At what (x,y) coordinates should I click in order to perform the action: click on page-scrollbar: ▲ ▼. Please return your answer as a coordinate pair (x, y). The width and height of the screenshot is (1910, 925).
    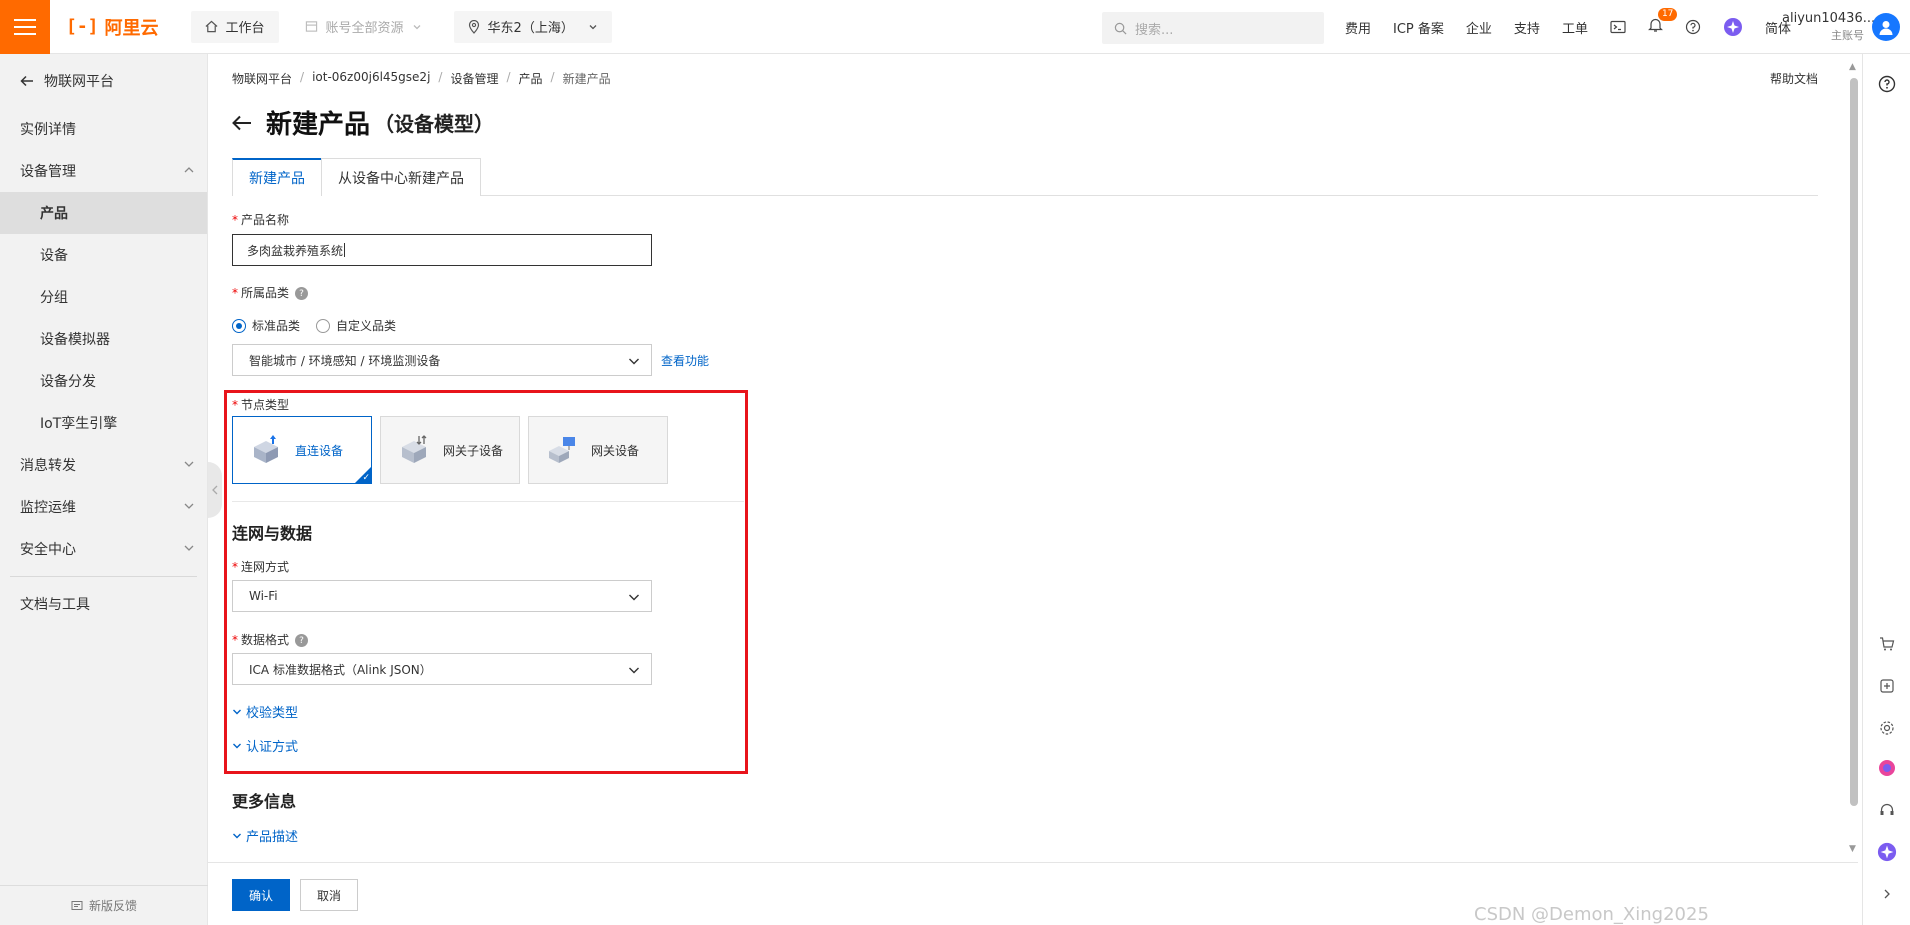
    Looking at the image, I should click on (1854, 462).